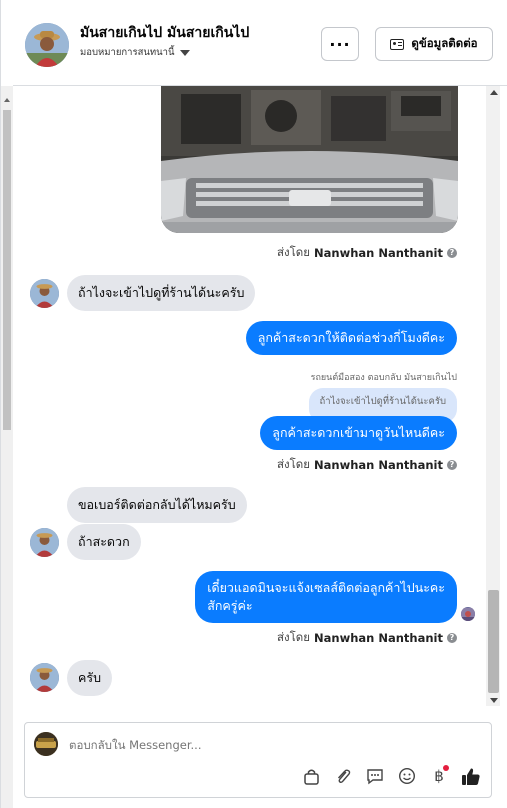  I want to click on emoji-icon, so click(407, 776).